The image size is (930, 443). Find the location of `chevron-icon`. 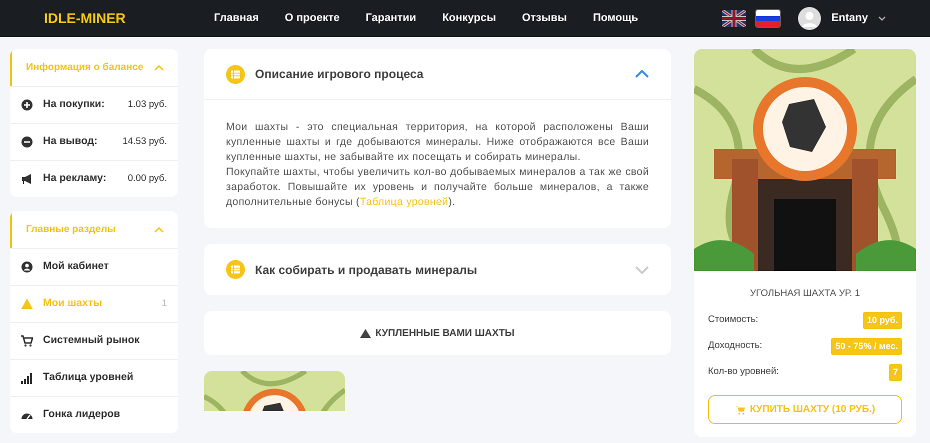

chevron-icon is located at coordinates (642, 74).